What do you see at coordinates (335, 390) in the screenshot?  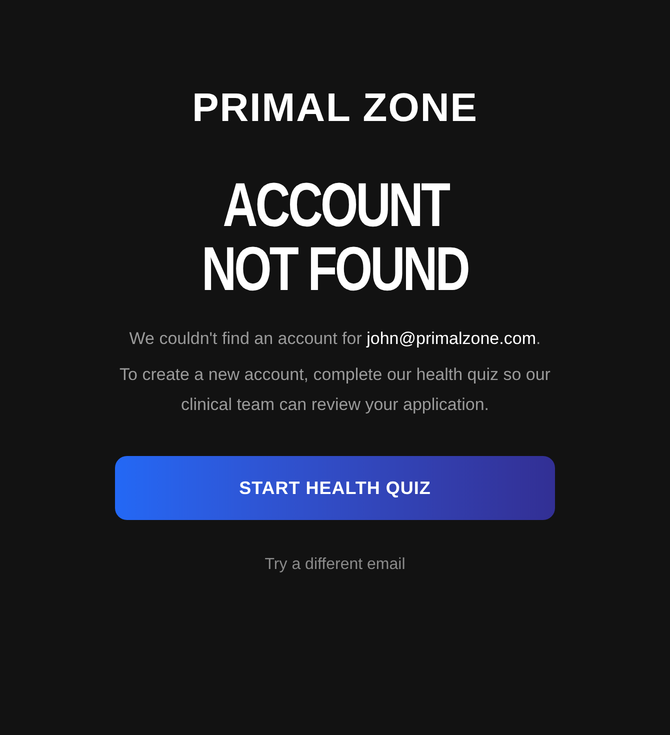 I see `explanation-text: To create a new account, complete our health quiz so our clinical team can review your application.` at bounding box center [335, 390].